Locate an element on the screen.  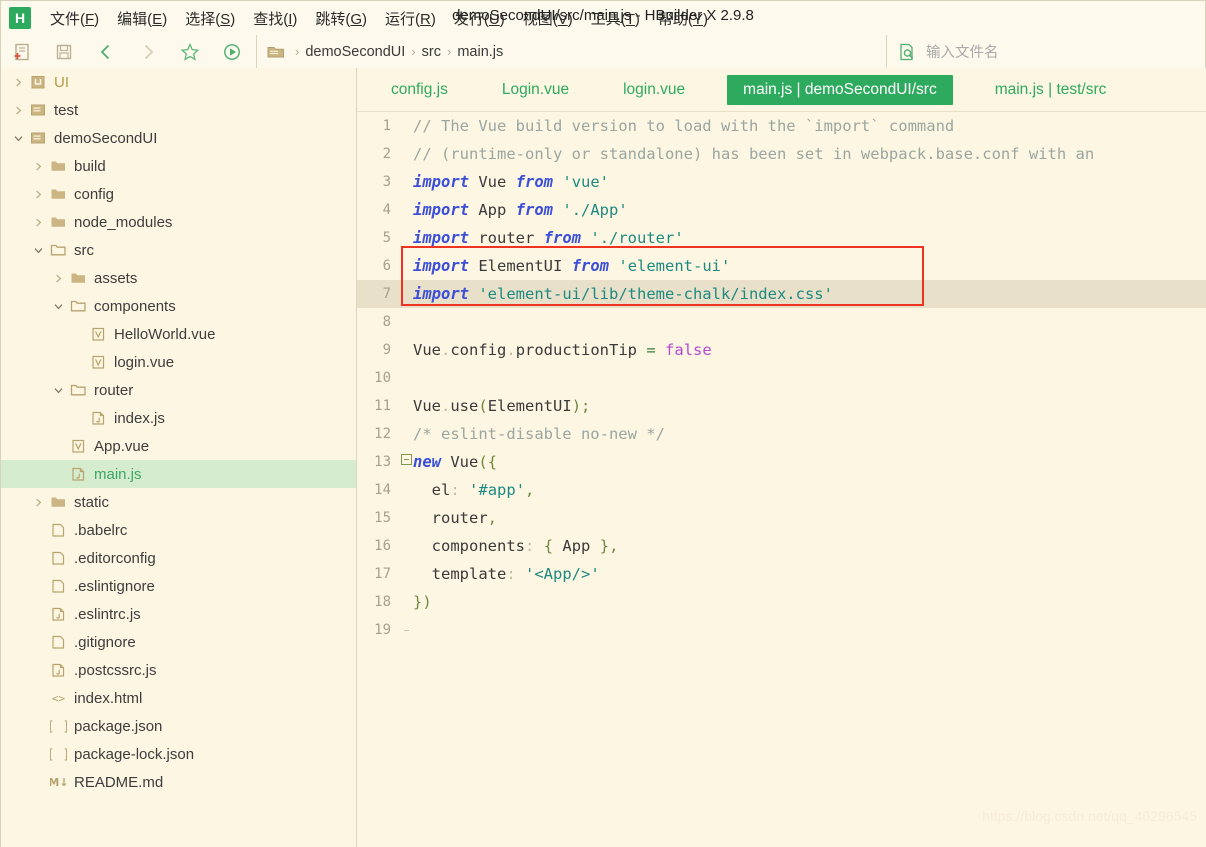
editor-tab-1: config.js is located at coordinates (419, 90).